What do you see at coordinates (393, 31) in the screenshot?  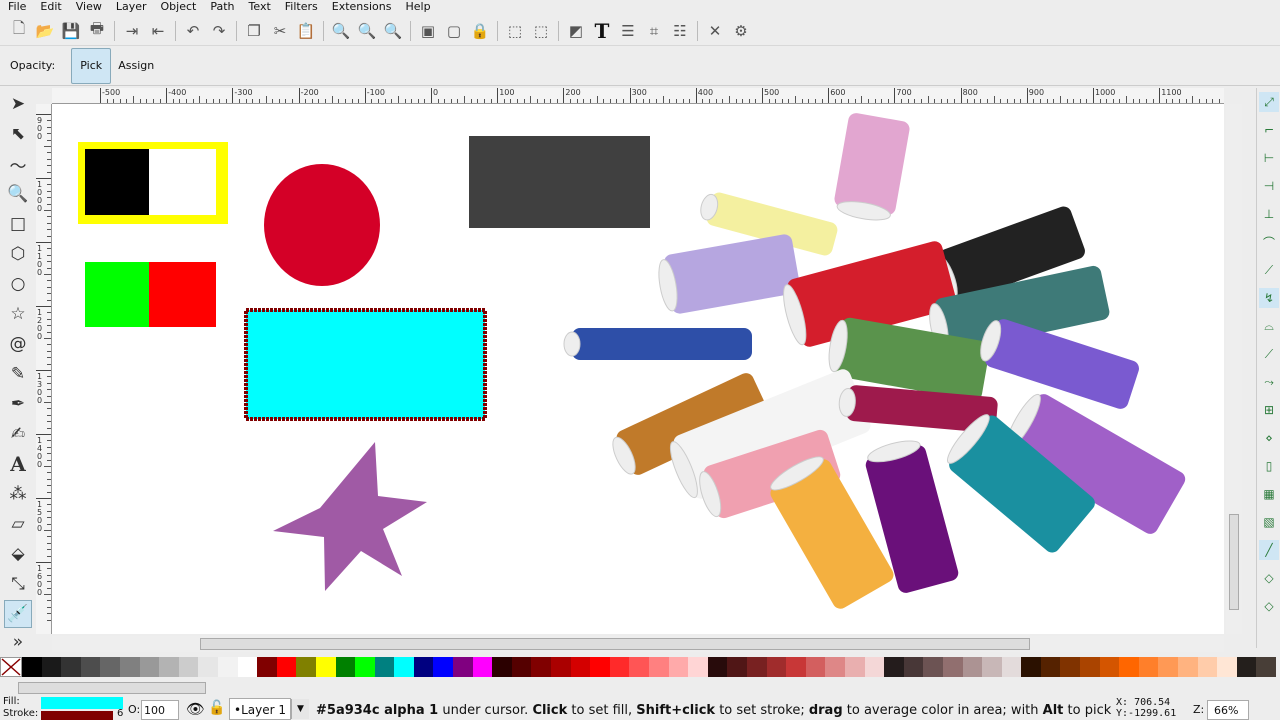 I see `zoom-page-icon: 🔍` at bounding box center [393, 31].